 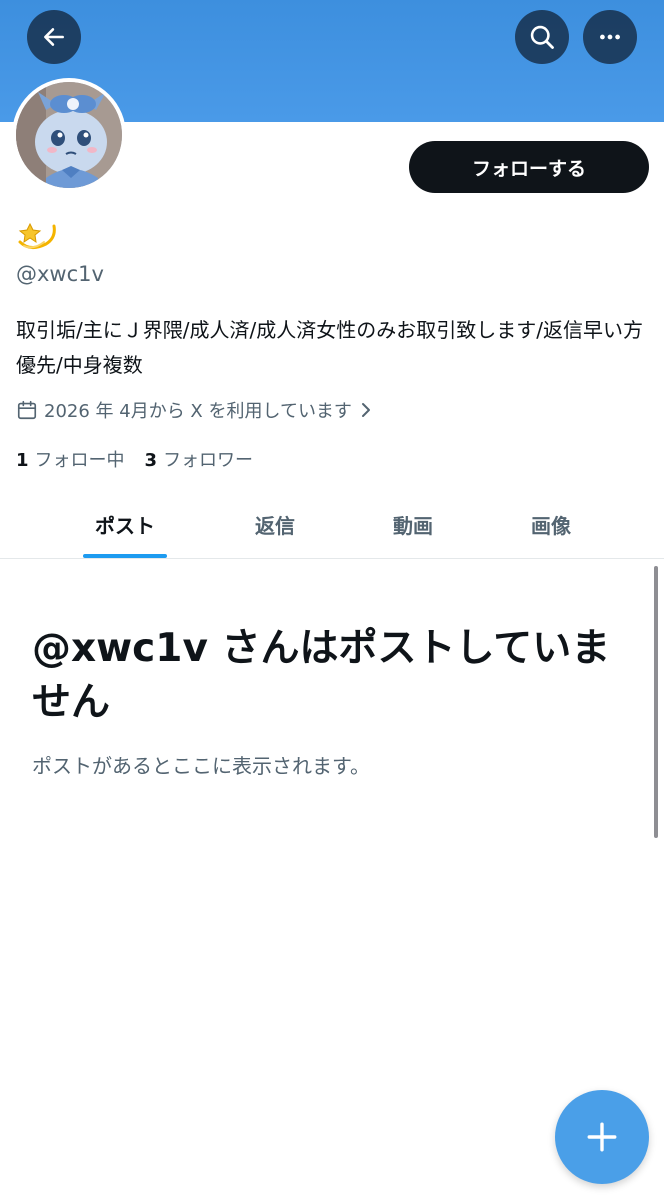 I want to click on display-name, so click(x=38, y=232).